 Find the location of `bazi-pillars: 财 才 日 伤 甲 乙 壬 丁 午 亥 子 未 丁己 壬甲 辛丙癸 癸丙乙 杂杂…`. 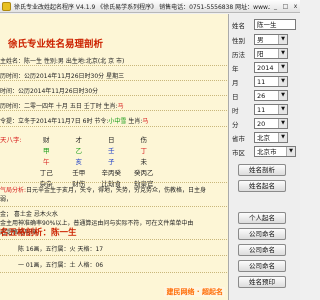

bazi-pillars: 财 才 日 伤 甲 乙 壬 丁 午 亥 子 未 丁己 壬甲 辛丙癸 癸丙乙 杂杂… is located at coordinates (95, 161).